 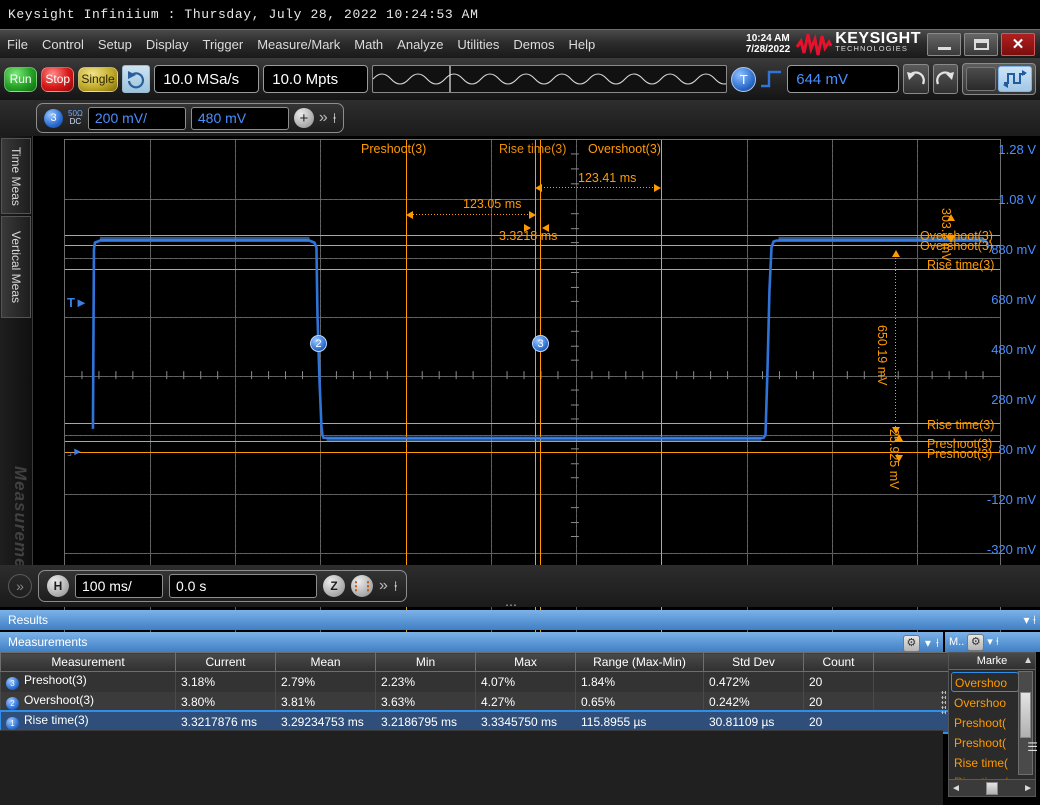 What do you see at coordinates (1027, 620) in the screenshot?
I see `results-collapse-icon: ▾` at bounding box center [1027, 620].